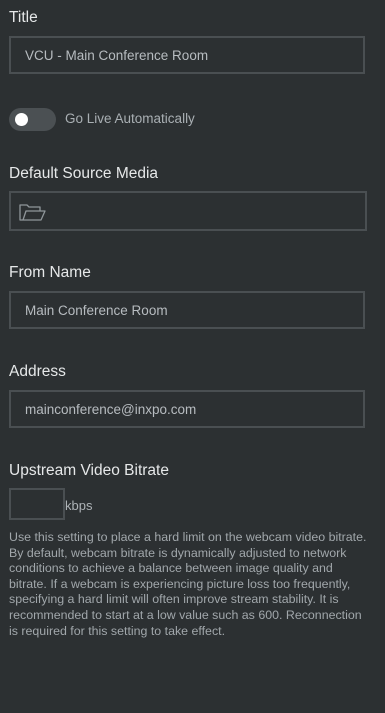 This screenshot has width=385, height=713. I want to click on title-input, so click(187, 55).